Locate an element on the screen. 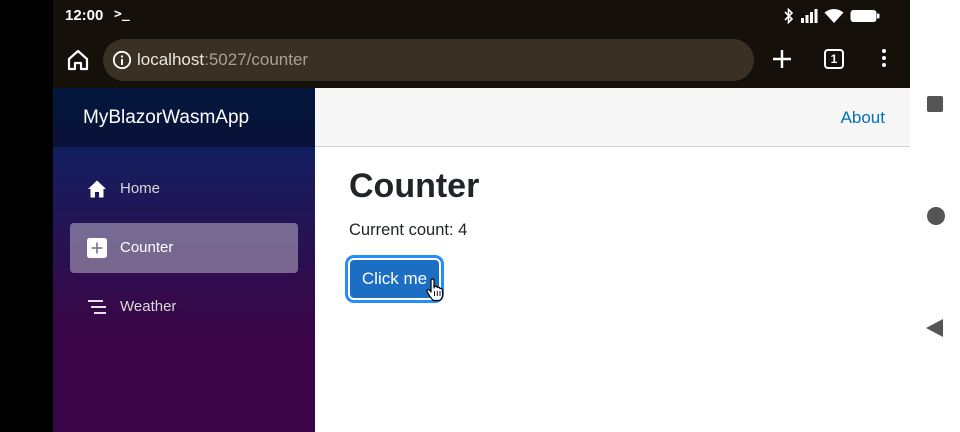 This screenshot has width=960, height=432. address-bar: localhost:5027/counter is located at coordinates (428, 60).